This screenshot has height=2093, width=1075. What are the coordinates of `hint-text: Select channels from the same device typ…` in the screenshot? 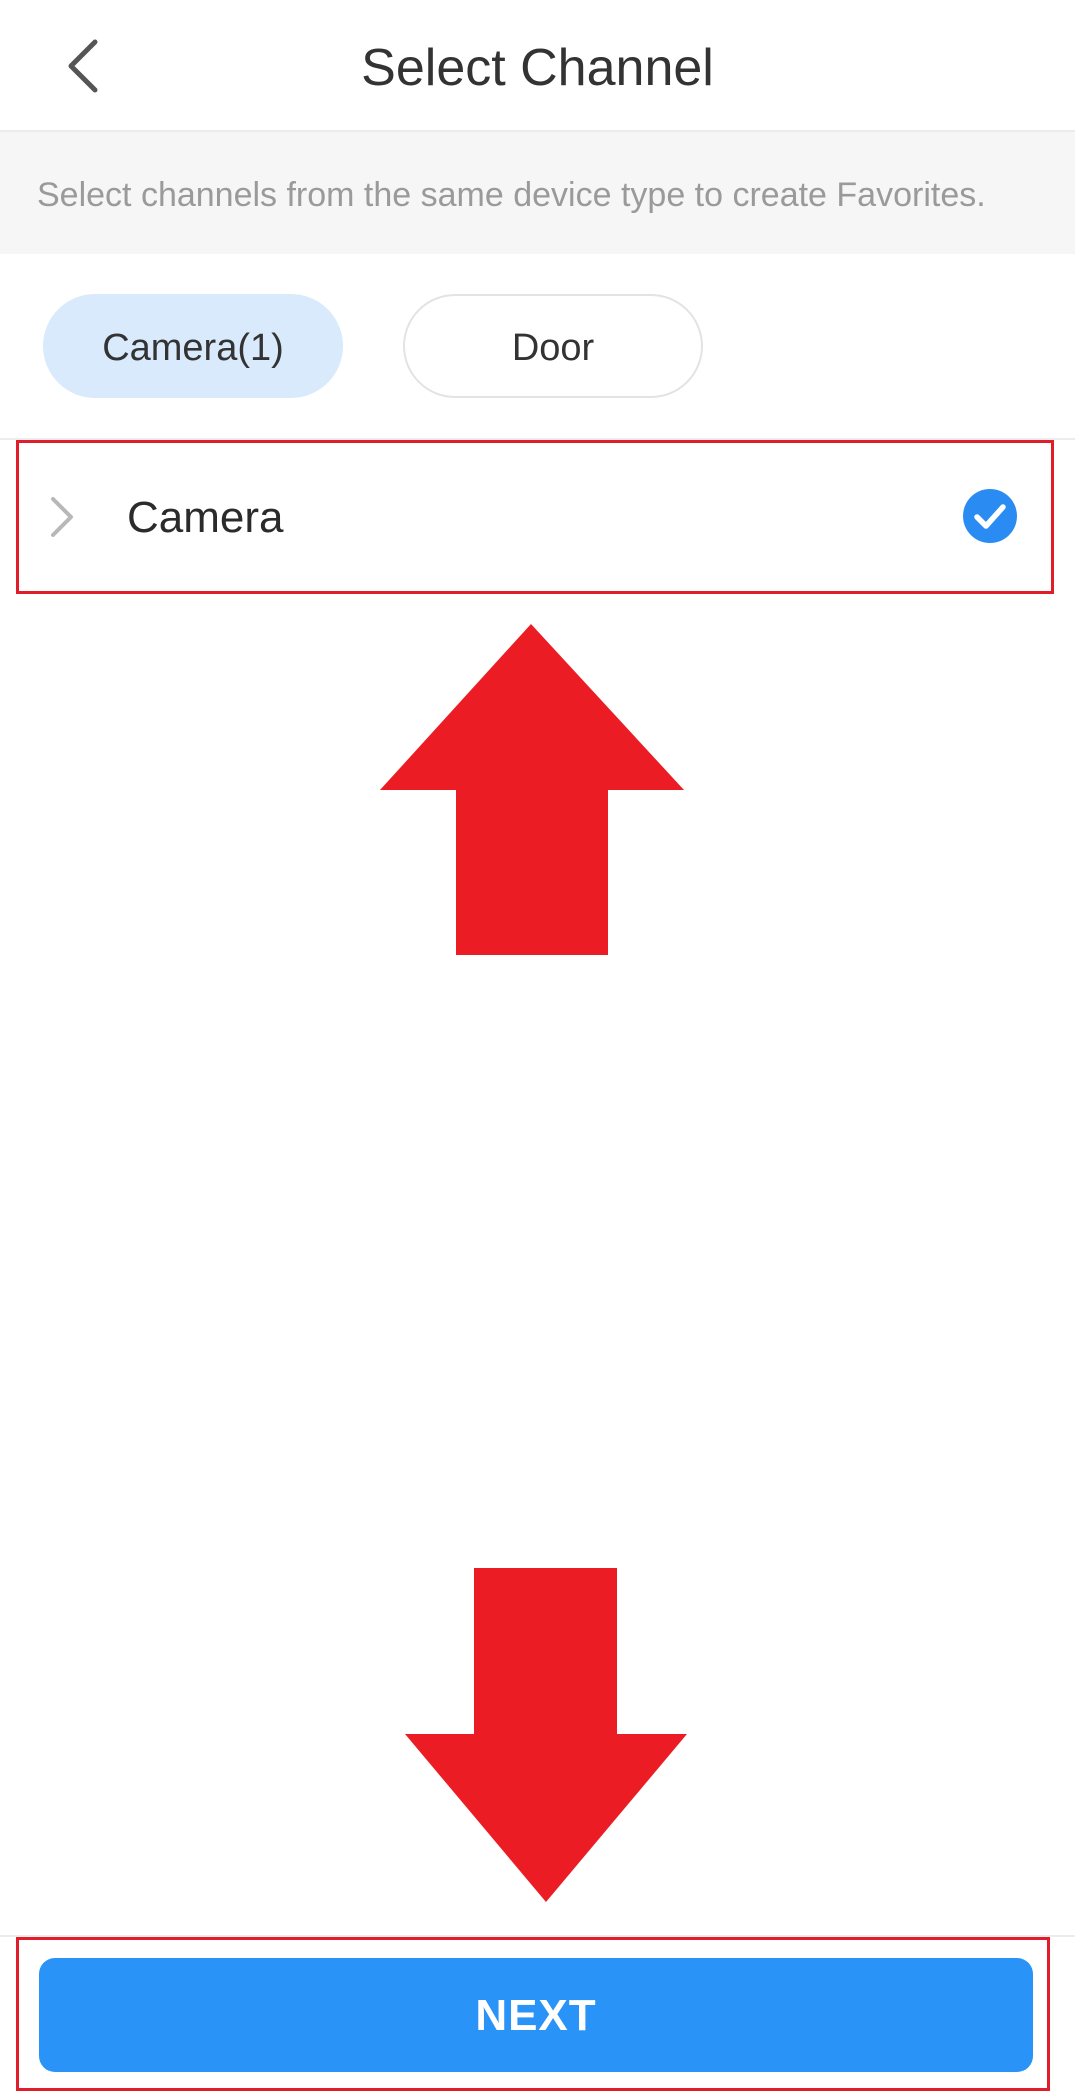 It's located at (511, 195).